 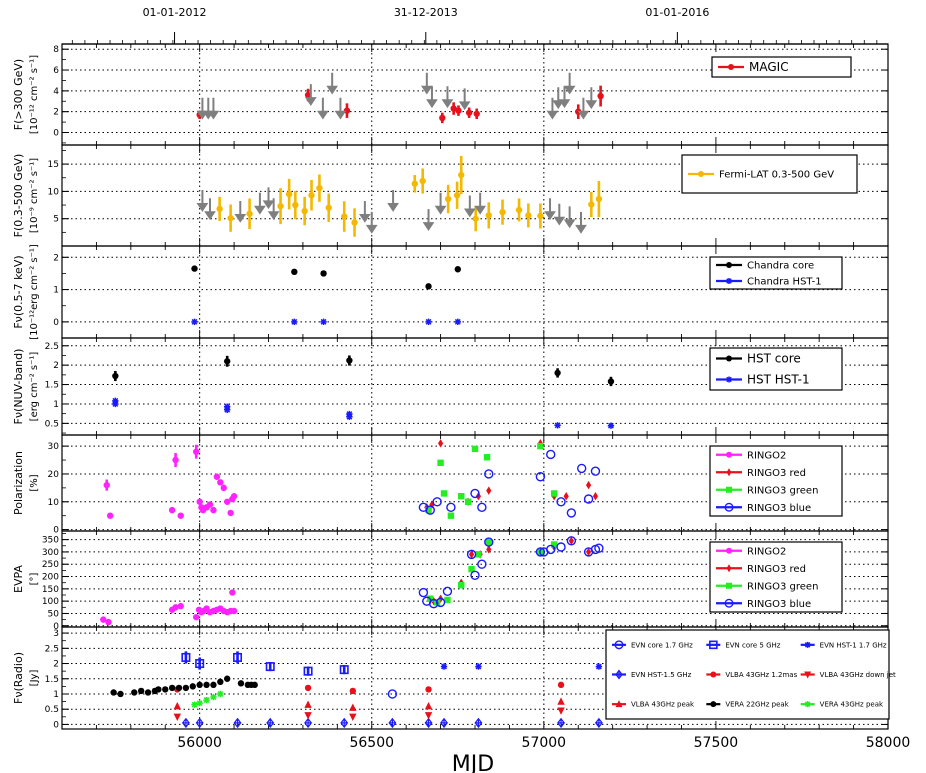 What do you see at coordinates (54, 192) in the screenshot?
I see `y-tick-label: 10` at bounding box center [54, 192].